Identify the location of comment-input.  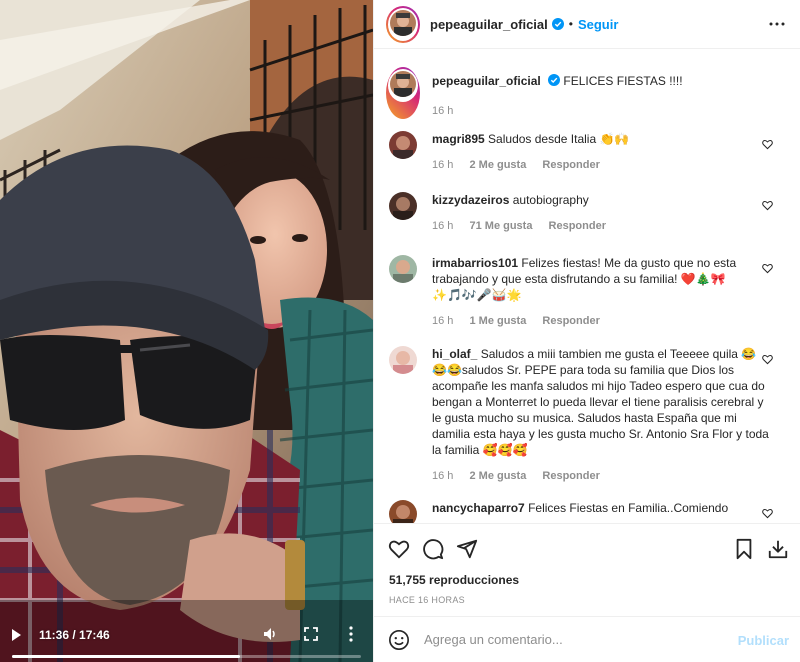
(574, 639).